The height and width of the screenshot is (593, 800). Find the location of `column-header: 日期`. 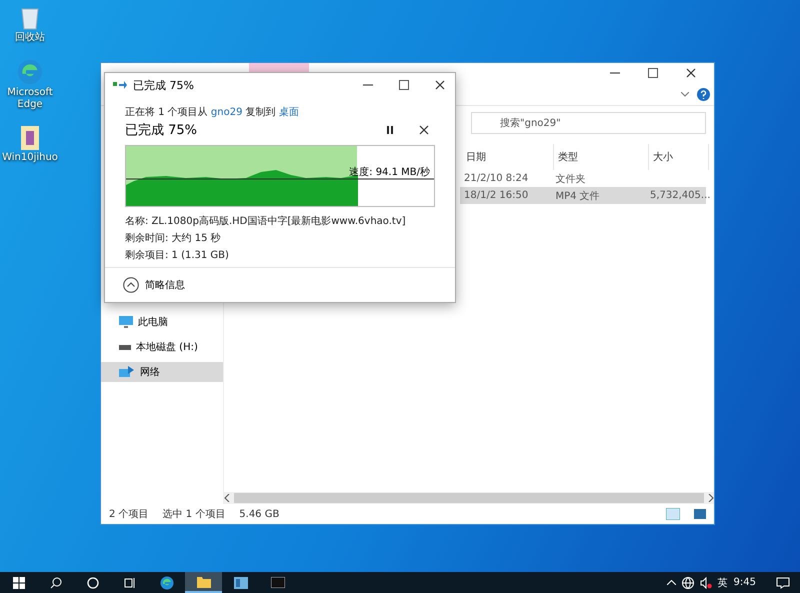

column-header: 日期 is located at coordinates (508, 157).